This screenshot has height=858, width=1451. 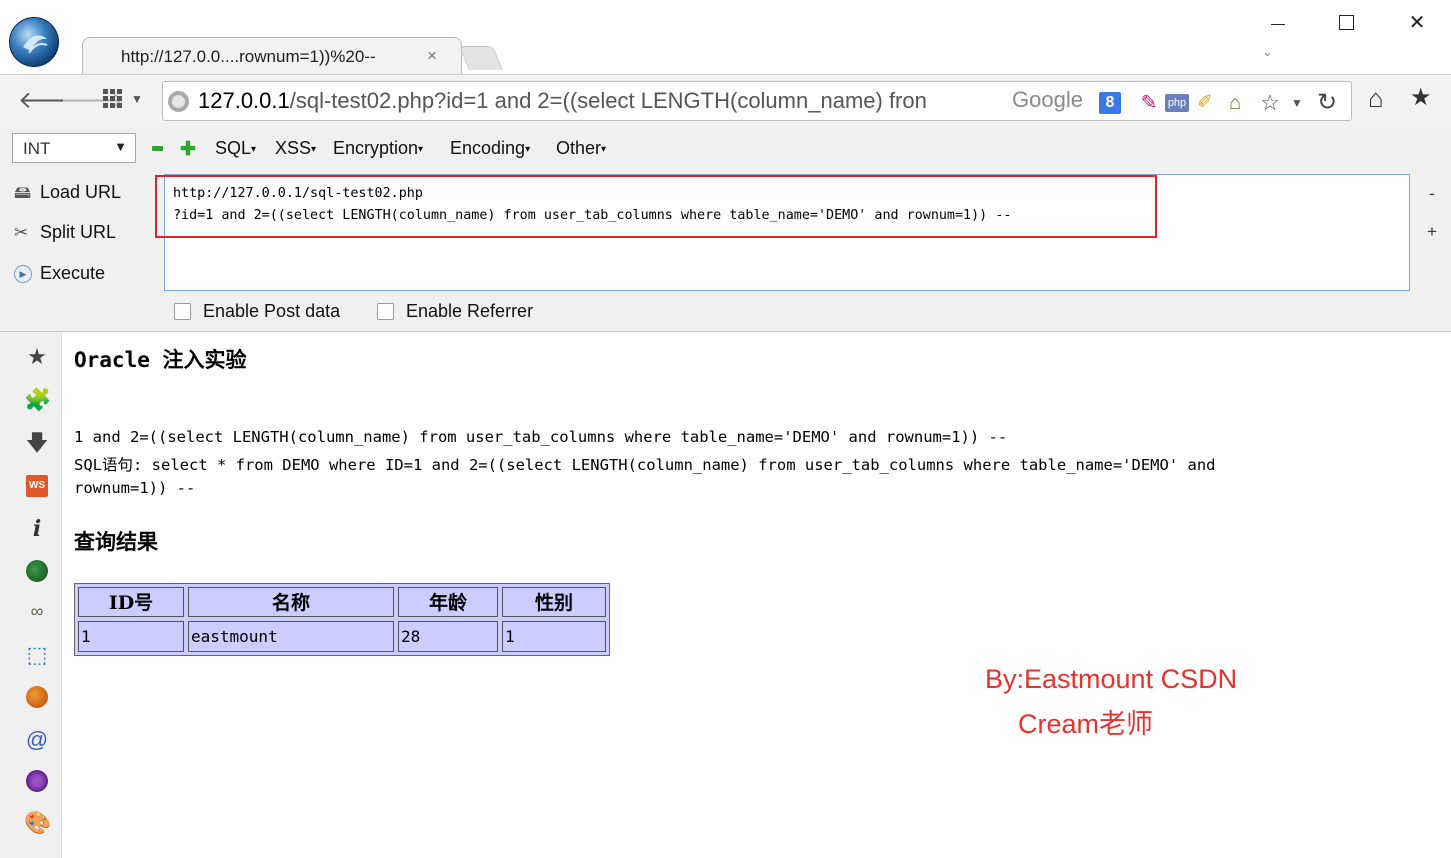 I want to click on enable-referrer-label: Enable Referrer, so click(x=469, y=311).